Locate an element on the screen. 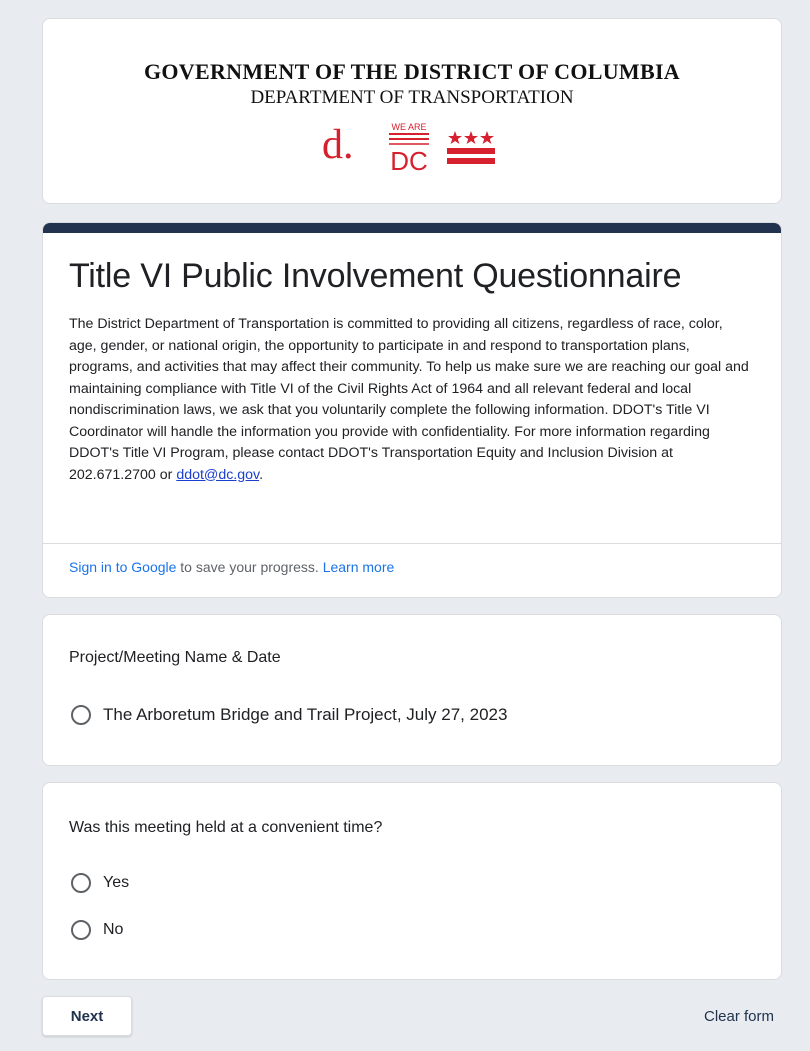  signin-text: to save your progress. is located at coordinates (249, 567).